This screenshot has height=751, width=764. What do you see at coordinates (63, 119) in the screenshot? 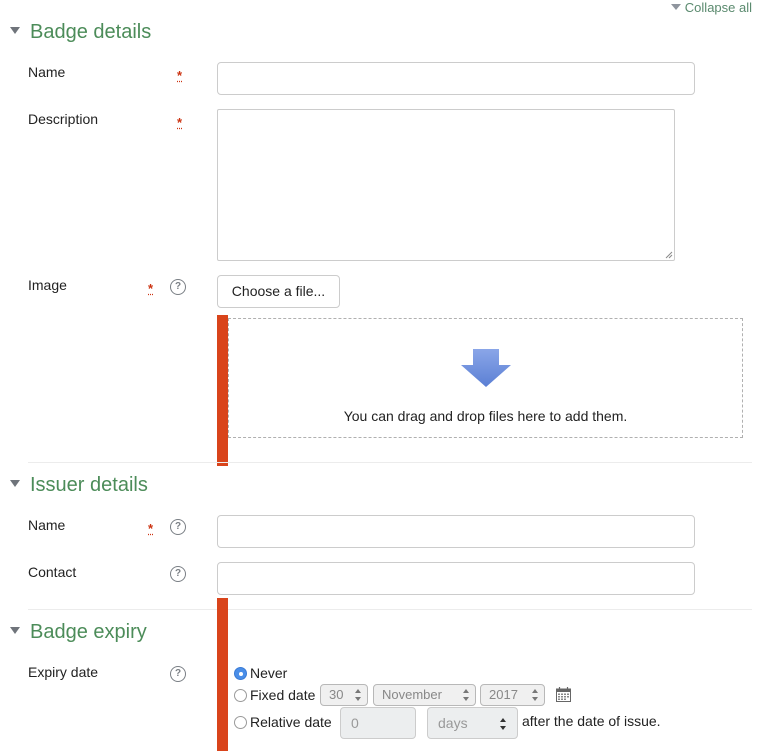
I see `description-label: Description` at bounding box center [63, 119].